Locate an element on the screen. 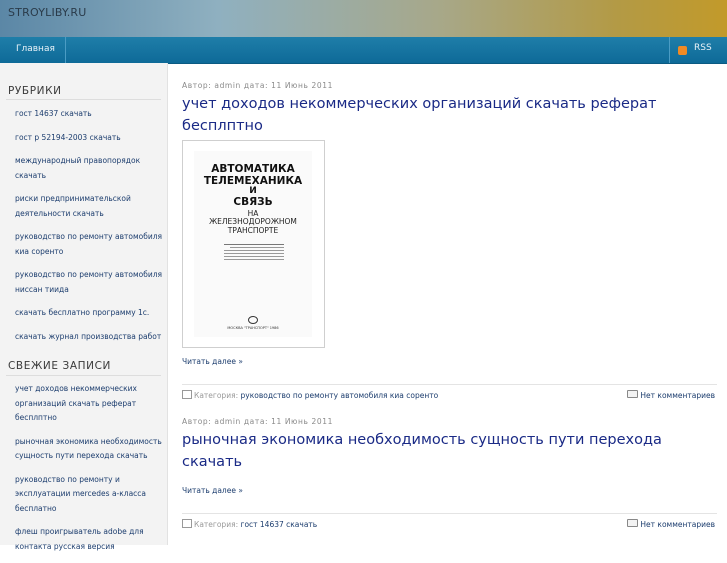 The image size is (727, 563). category-link: гост 14637 скачать is located at coordinates (279, 524).